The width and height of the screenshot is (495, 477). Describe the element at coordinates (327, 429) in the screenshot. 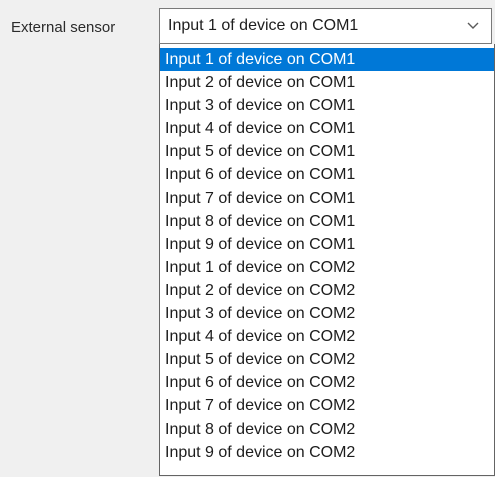

I see `dropdown-option: Input 8 of device on COM2` at that location.